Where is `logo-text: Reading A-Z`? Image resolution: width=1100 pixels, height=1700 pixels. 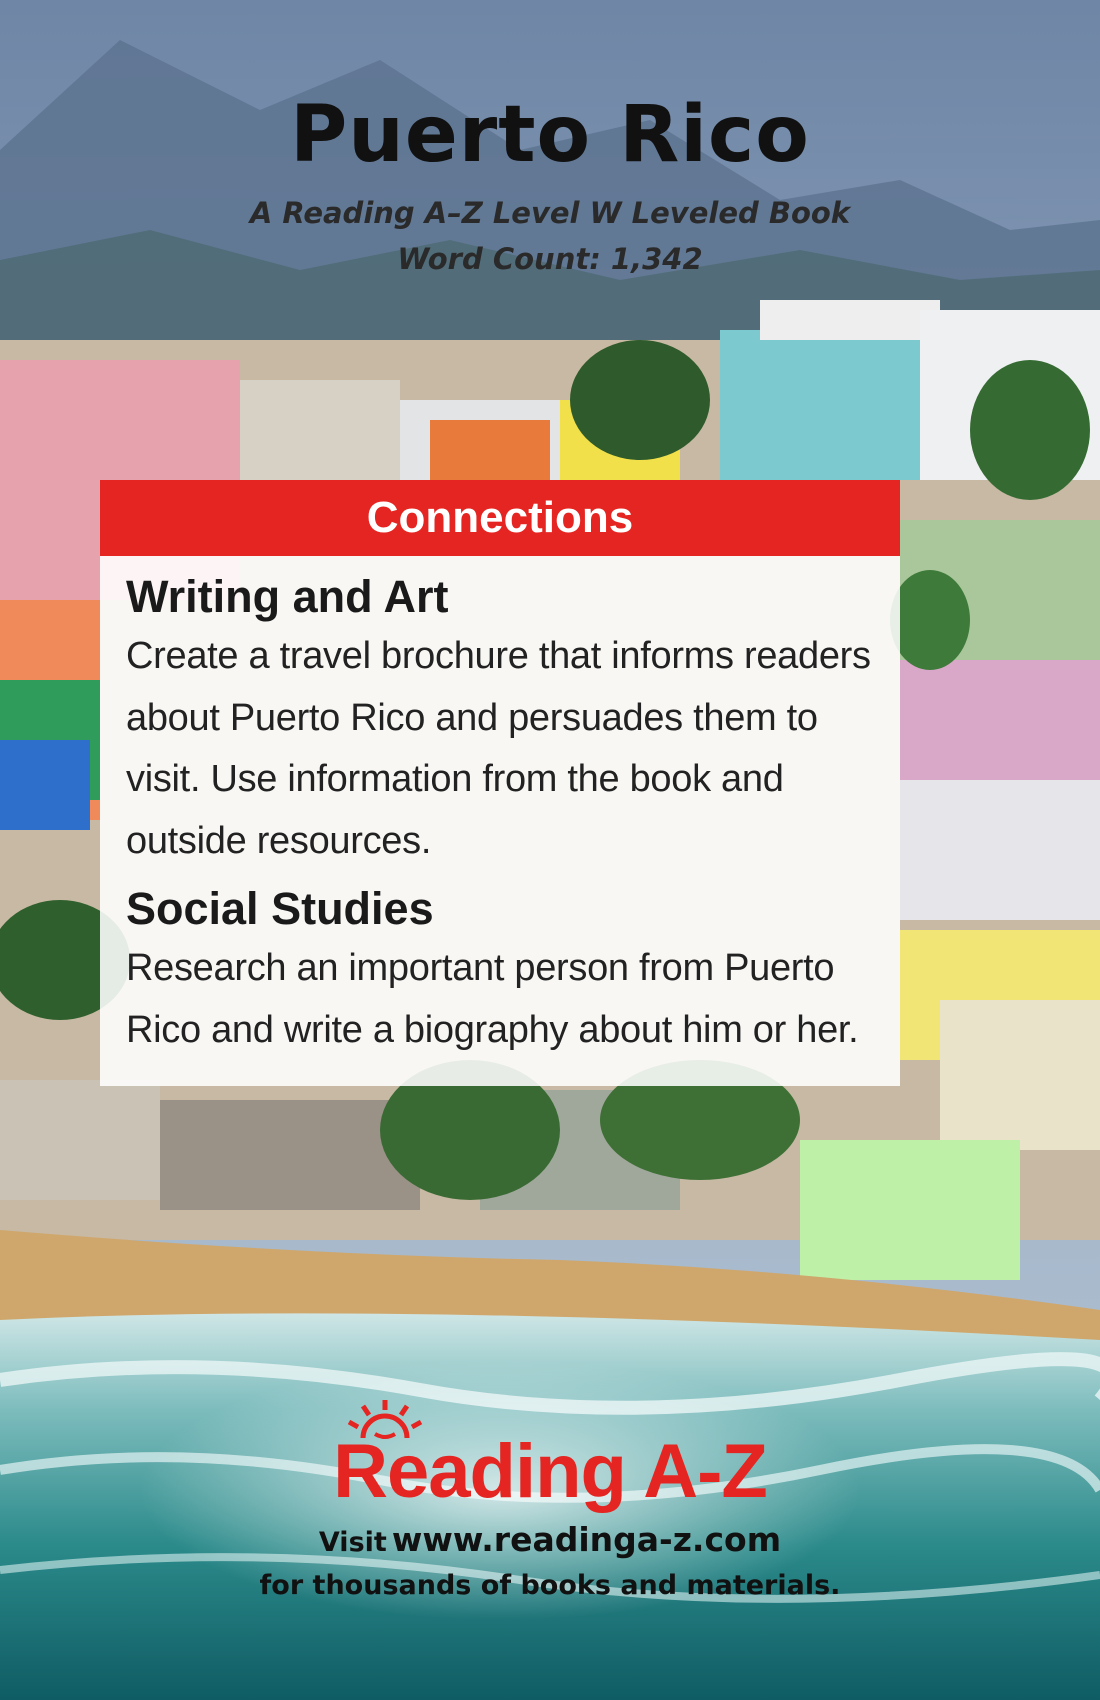 logo-text: Reading A-Z is located at coordinates (550, 1471).